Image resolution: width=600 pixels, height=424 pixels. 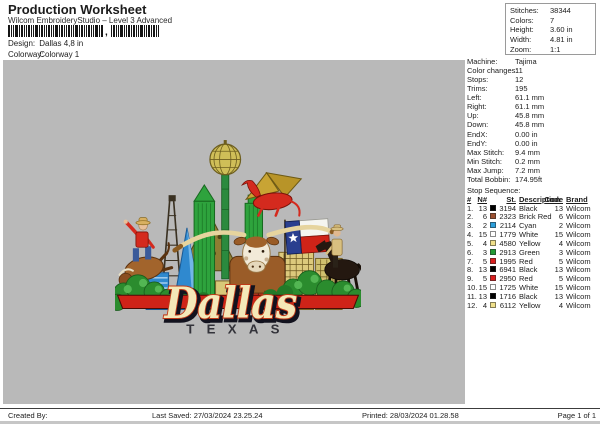 I want to click on machine-row-value: 45.8 mm, so click(x=530, y=125).